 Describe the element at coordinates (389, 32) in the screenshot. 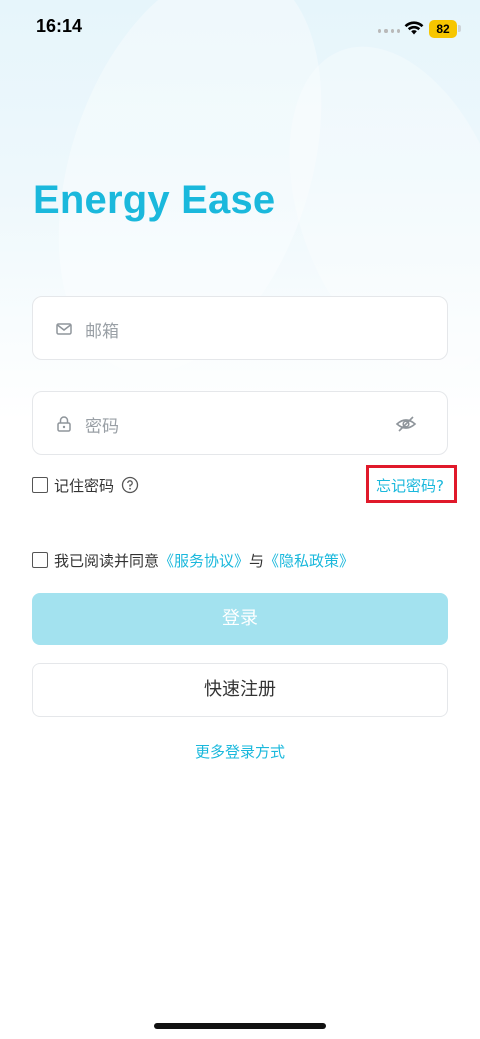

I see `signal-dots-icon` at that location.